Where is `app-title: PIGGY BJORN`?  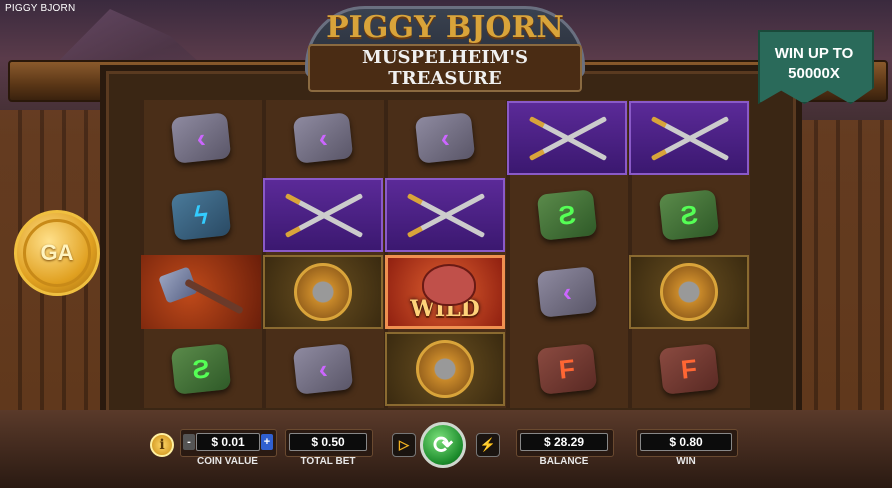
app-title: PIGGY BJORN is located at coordinates (40, 8).